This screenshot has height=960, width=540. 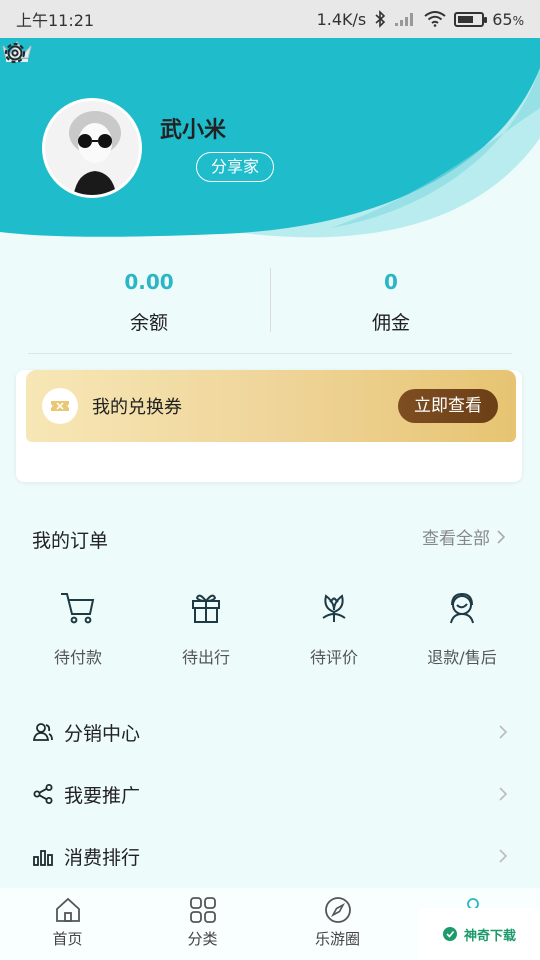 I want to click on order-item-label: 退款/售后, so click(x=462, y=657).